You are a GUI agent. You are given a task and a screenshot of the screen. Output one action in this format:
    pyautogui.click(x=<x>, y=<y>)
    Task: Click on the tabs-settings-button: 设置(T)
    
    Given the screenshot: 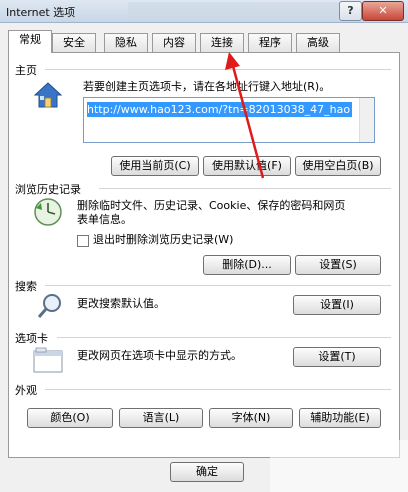 What is the action you would take?
    pyautogui.click(x=337, y=357)
    